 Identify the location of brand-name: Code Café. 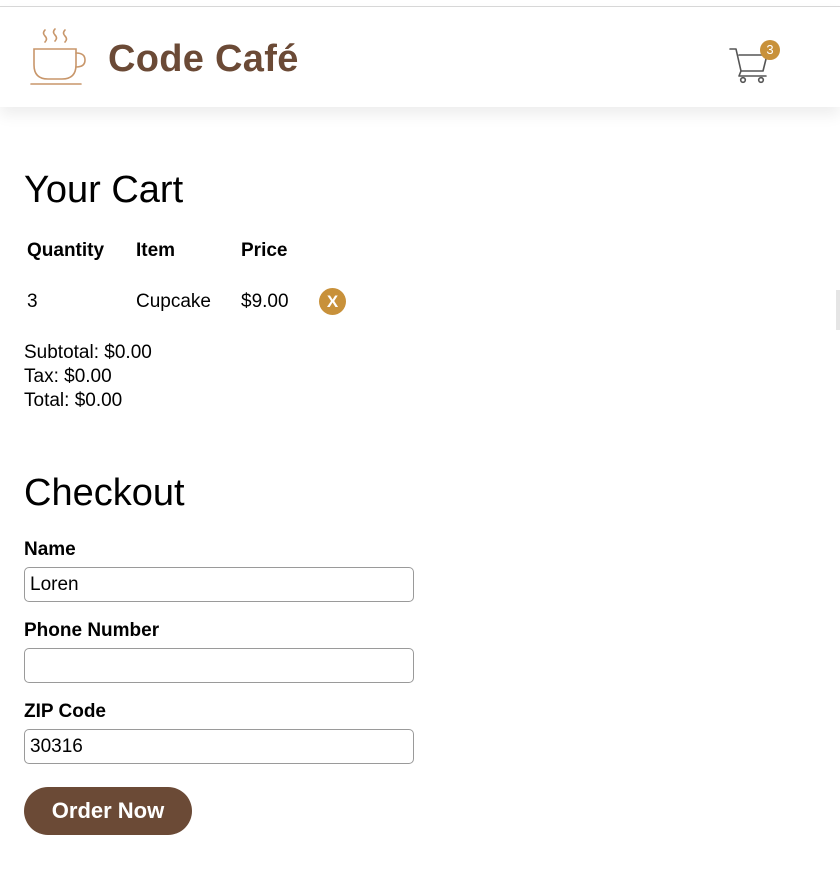
(203, 59).